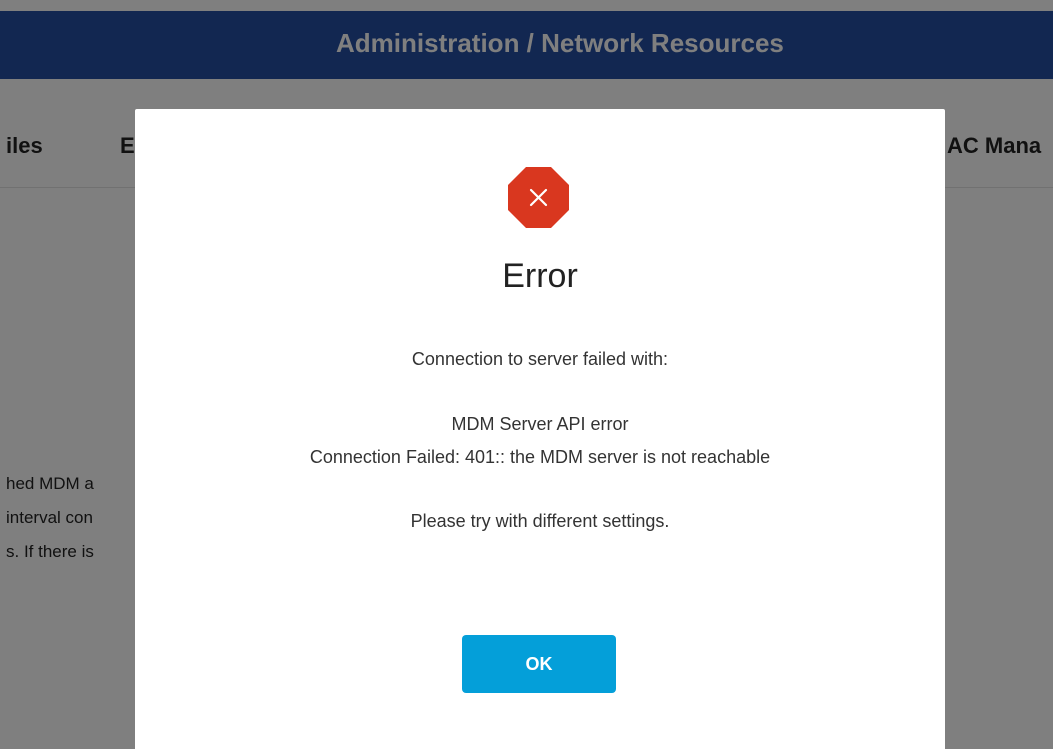 The image size is (1053, 749). I want to click on error-x-icon, so click(538, 197).